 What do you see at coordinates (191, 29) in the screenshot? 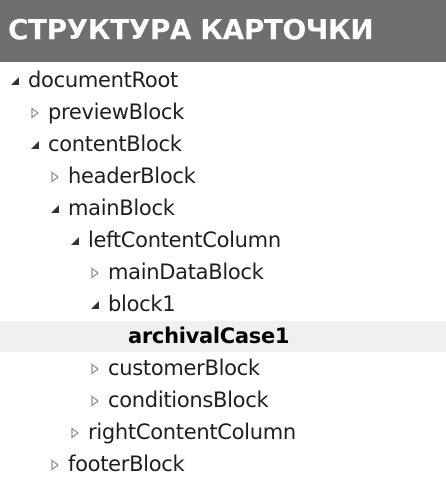
I see `panel-title: СТРУКТУРА КАРТОЧКИ` at bounding box center [191, 29].